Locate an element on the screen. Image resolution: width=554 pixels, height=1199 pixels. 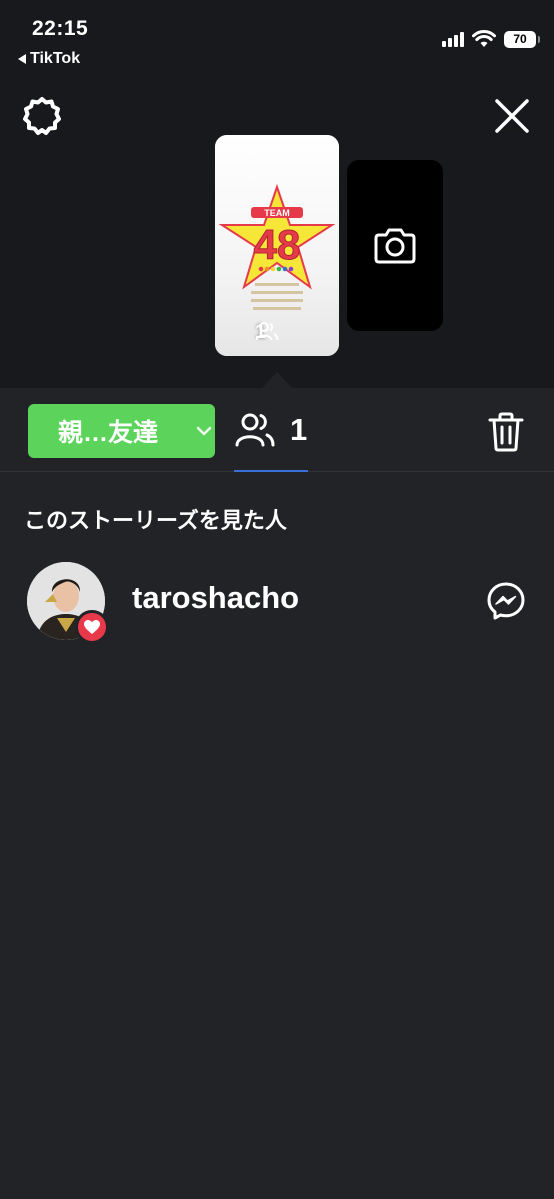
story-number-text: 48 is located at coordinates (277, 244).